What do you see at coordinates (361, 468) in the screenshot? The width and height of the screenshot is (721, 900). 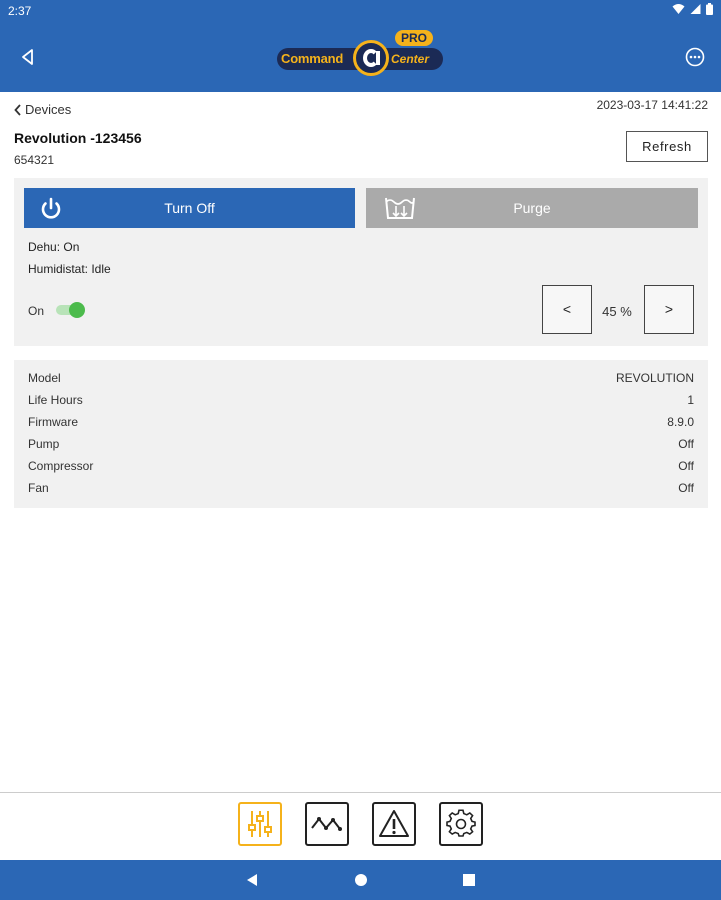 I see `info-row-compressor: Compressor Off` at bounding box center [361, 468].